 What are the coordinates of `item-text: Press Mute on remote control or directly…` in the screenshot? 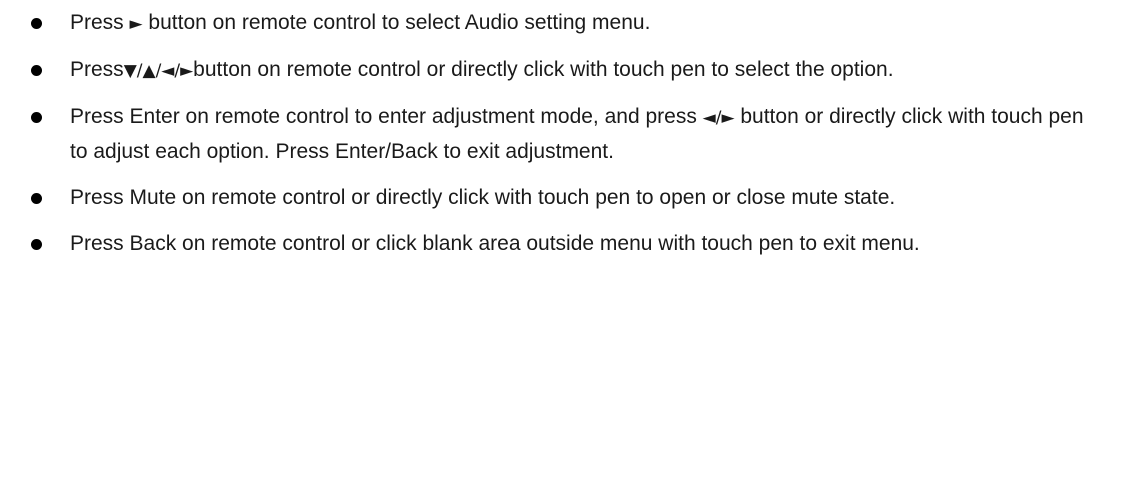 It's located at (483, 197).